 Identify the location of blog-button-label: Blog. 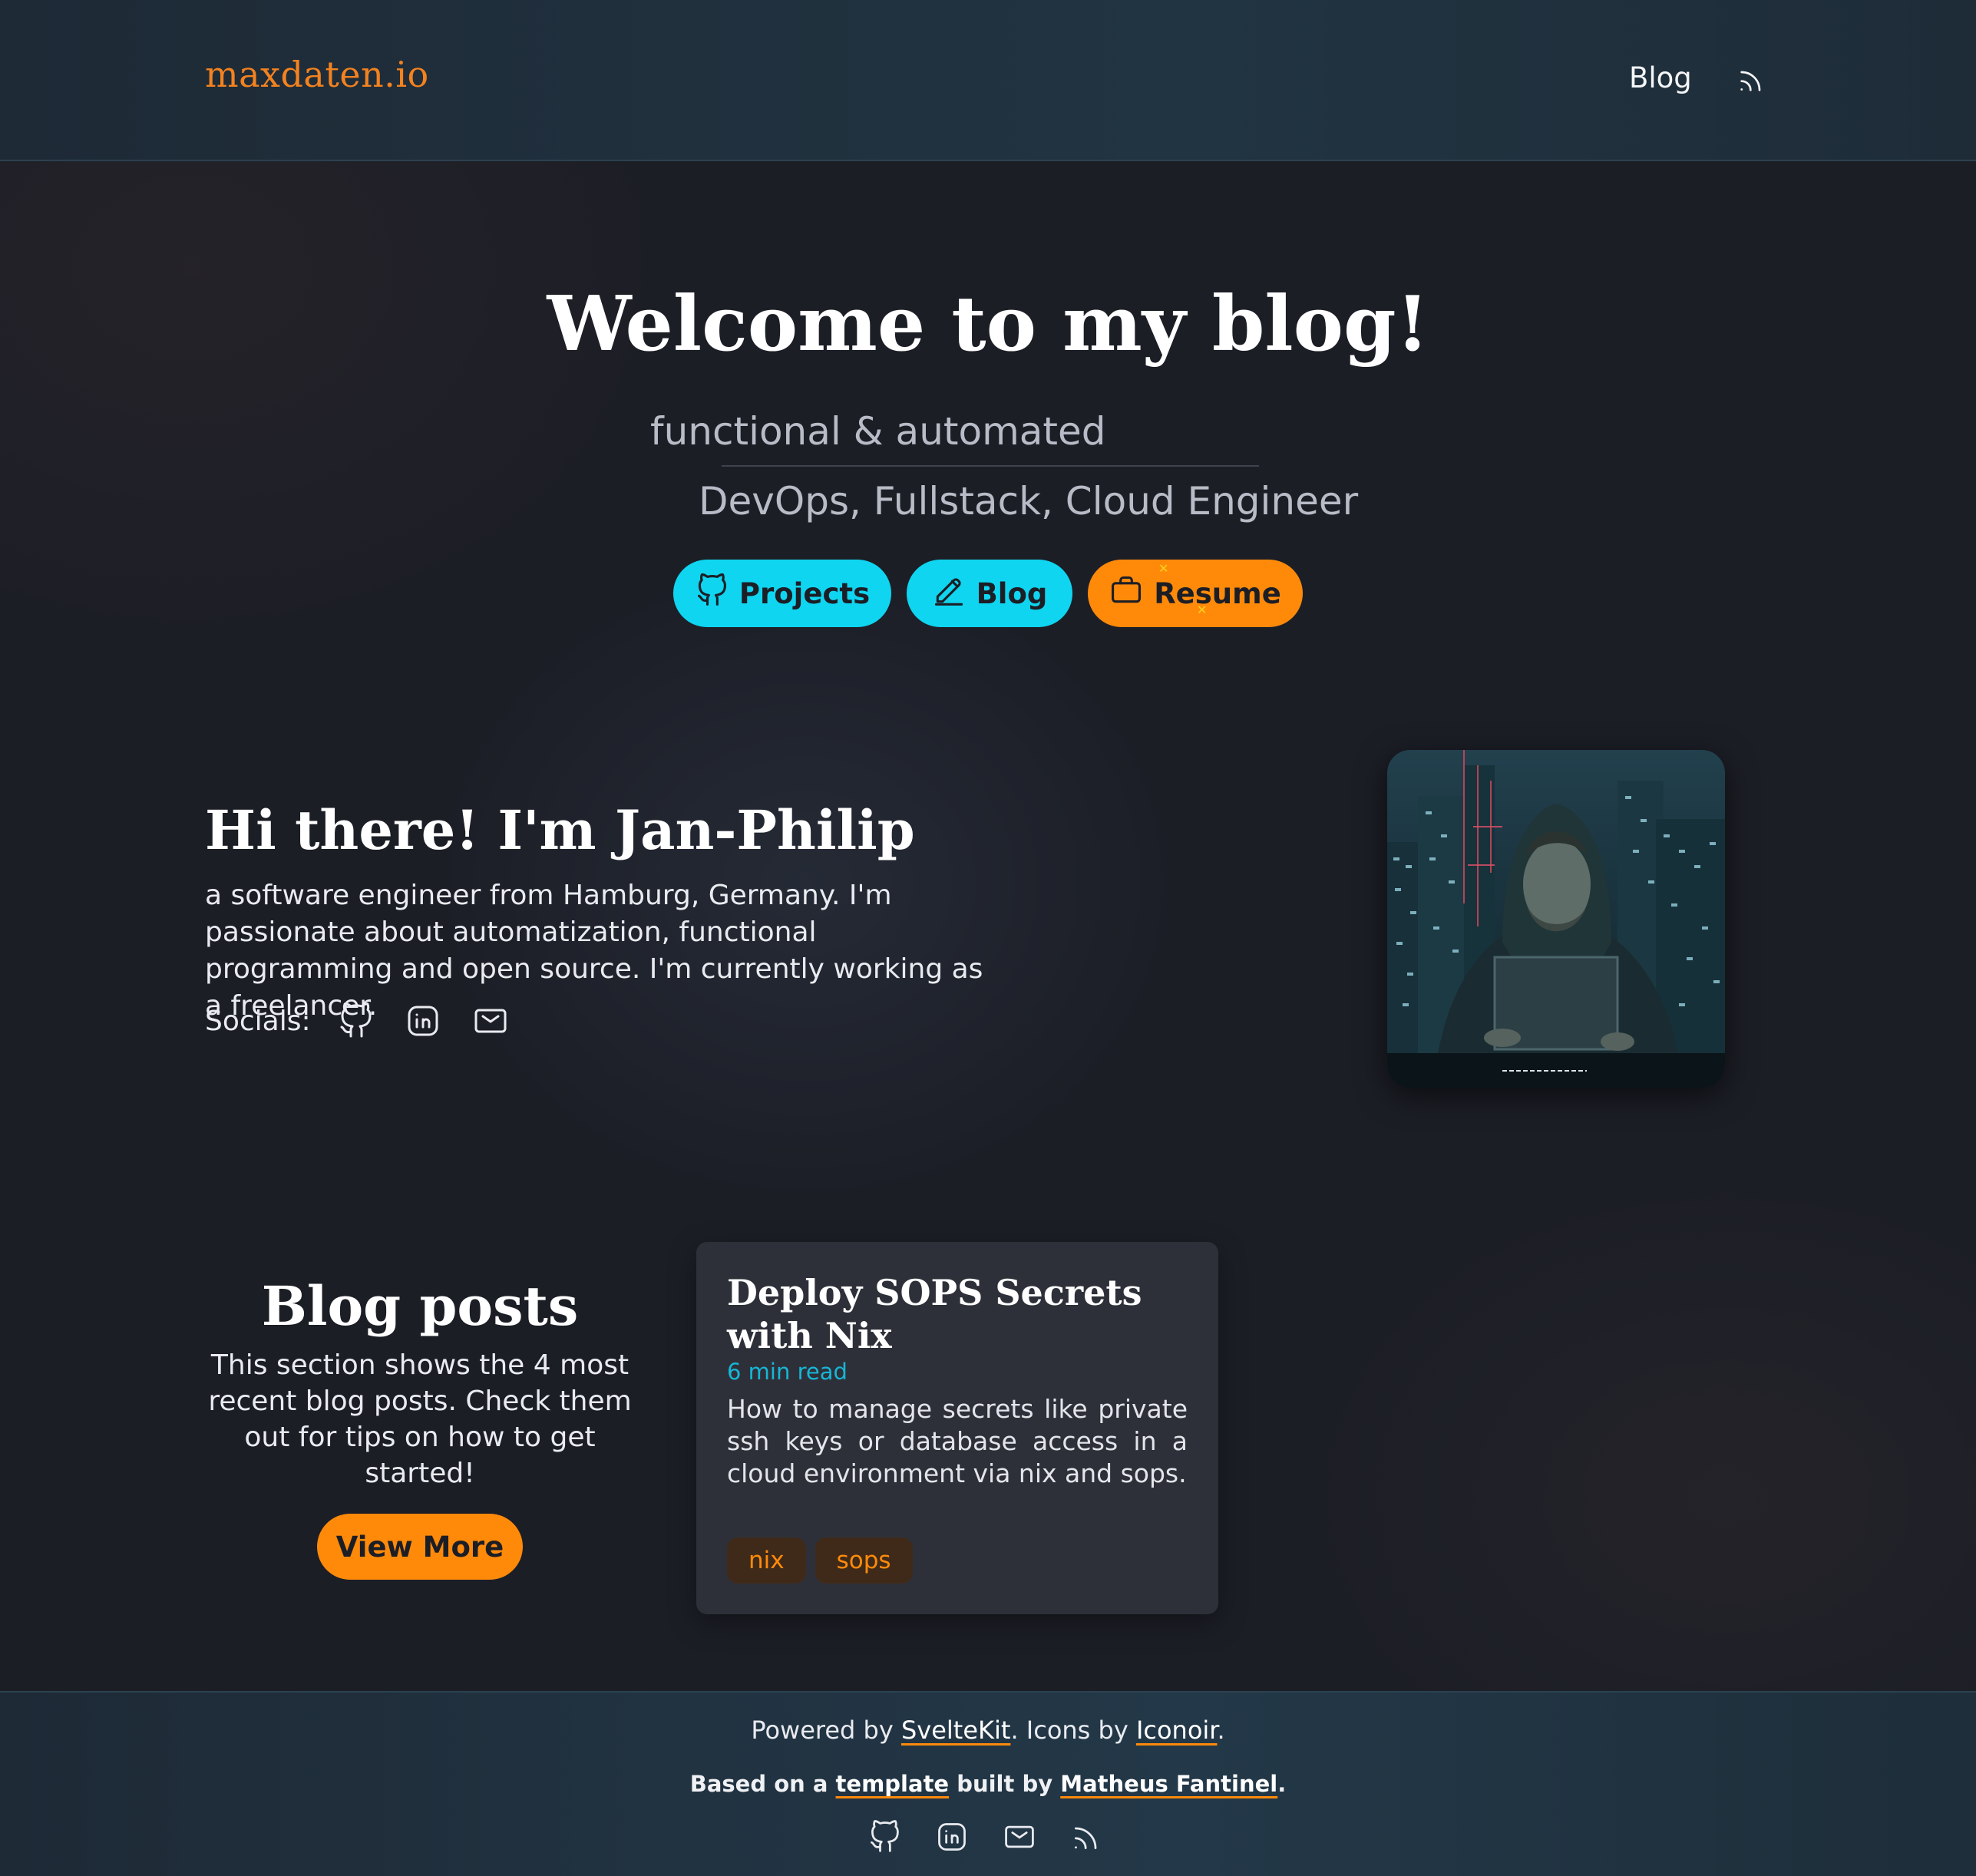
(1012, 593).